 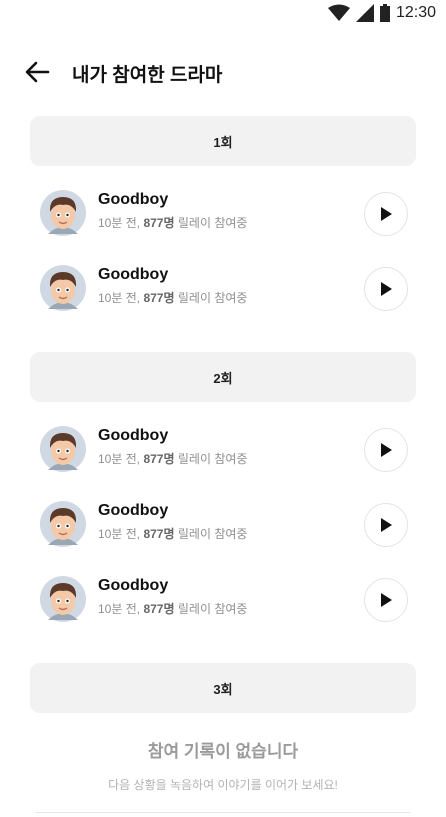 I want to click on empty-subtitle: 다음 상황을 녹음하여 이야기를 이어가 보세요!, so click(x=223, y=785).